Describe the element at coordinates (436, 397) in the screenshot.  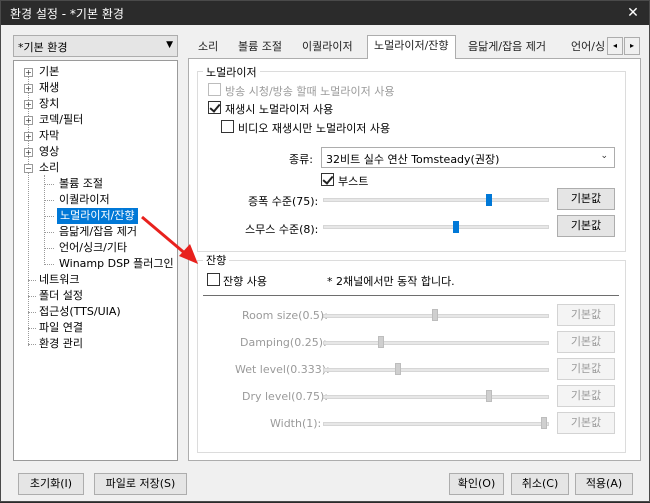
I see `dry-level-slider` at that location.